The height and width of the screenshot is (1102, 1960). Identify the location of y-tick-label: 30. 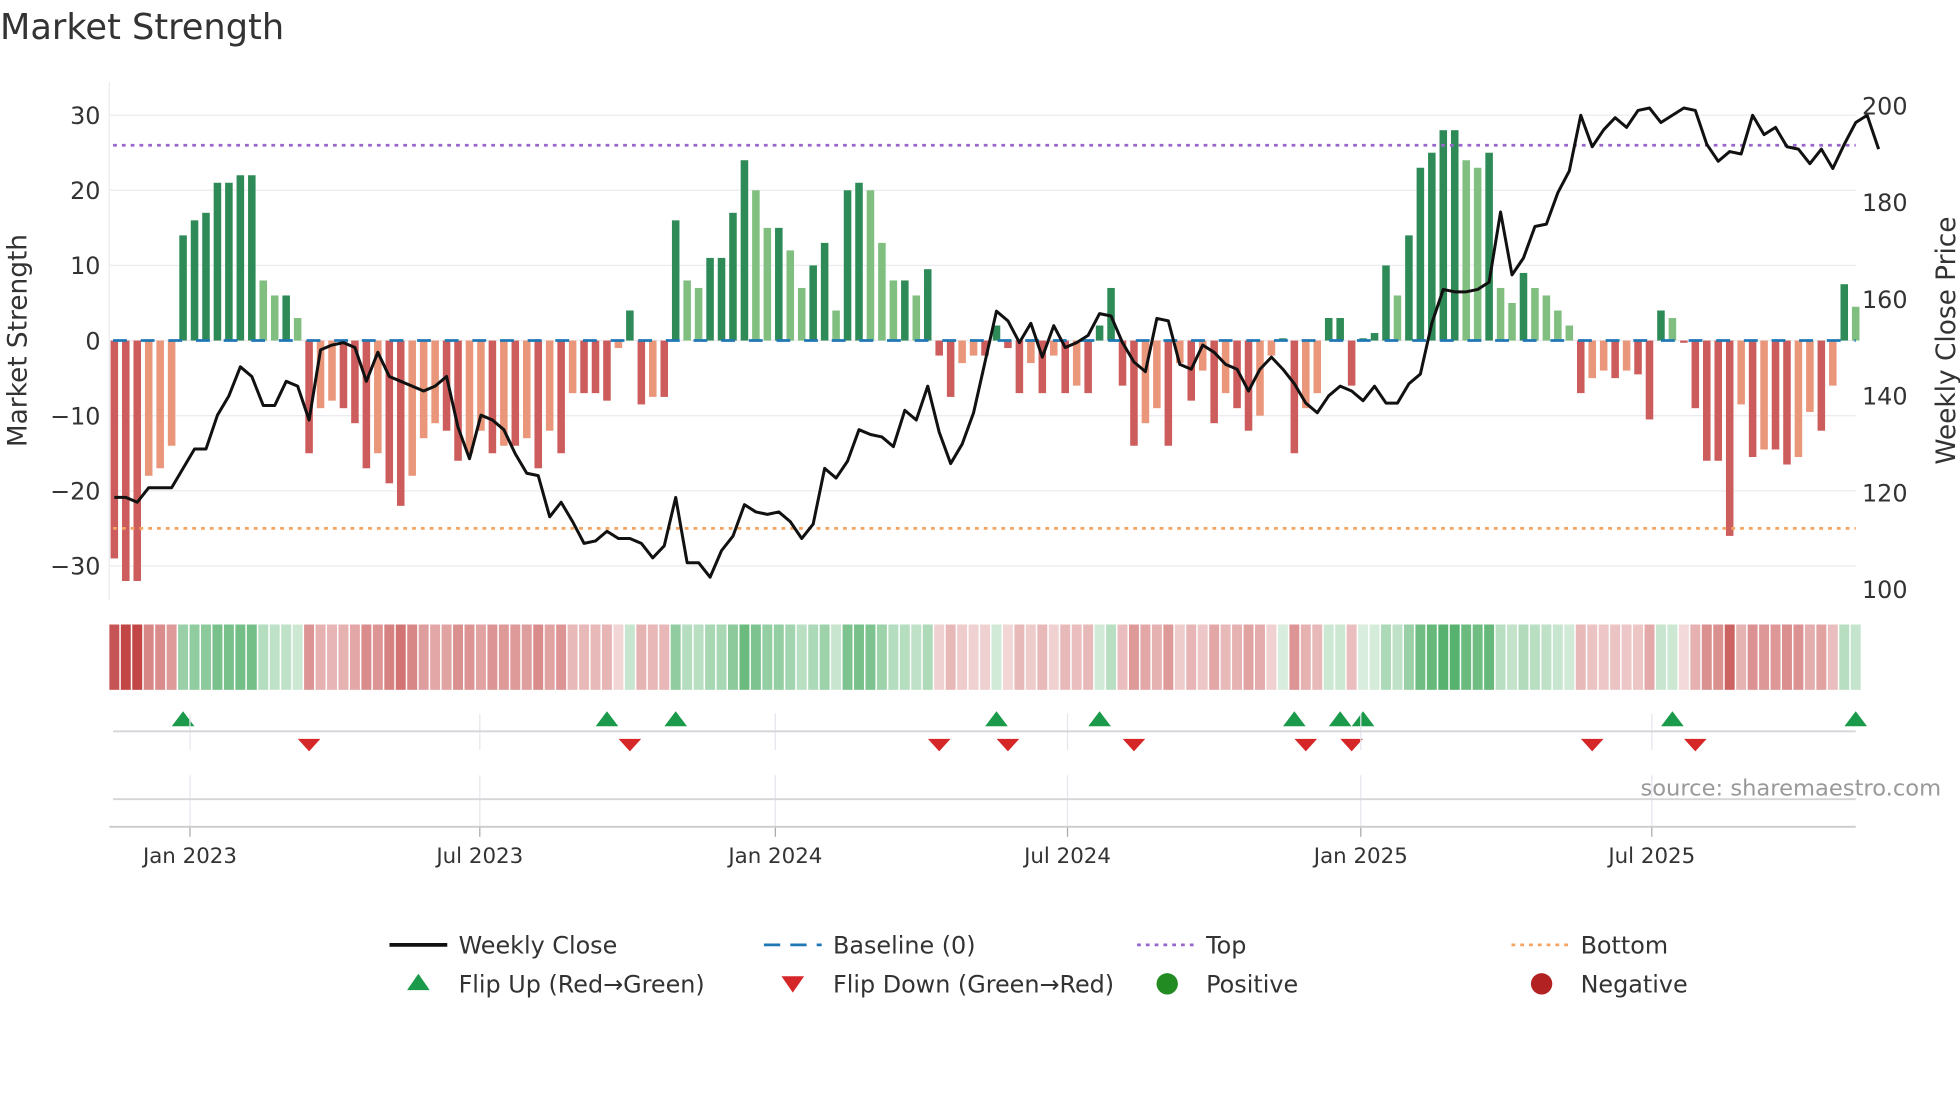
(85, 116).